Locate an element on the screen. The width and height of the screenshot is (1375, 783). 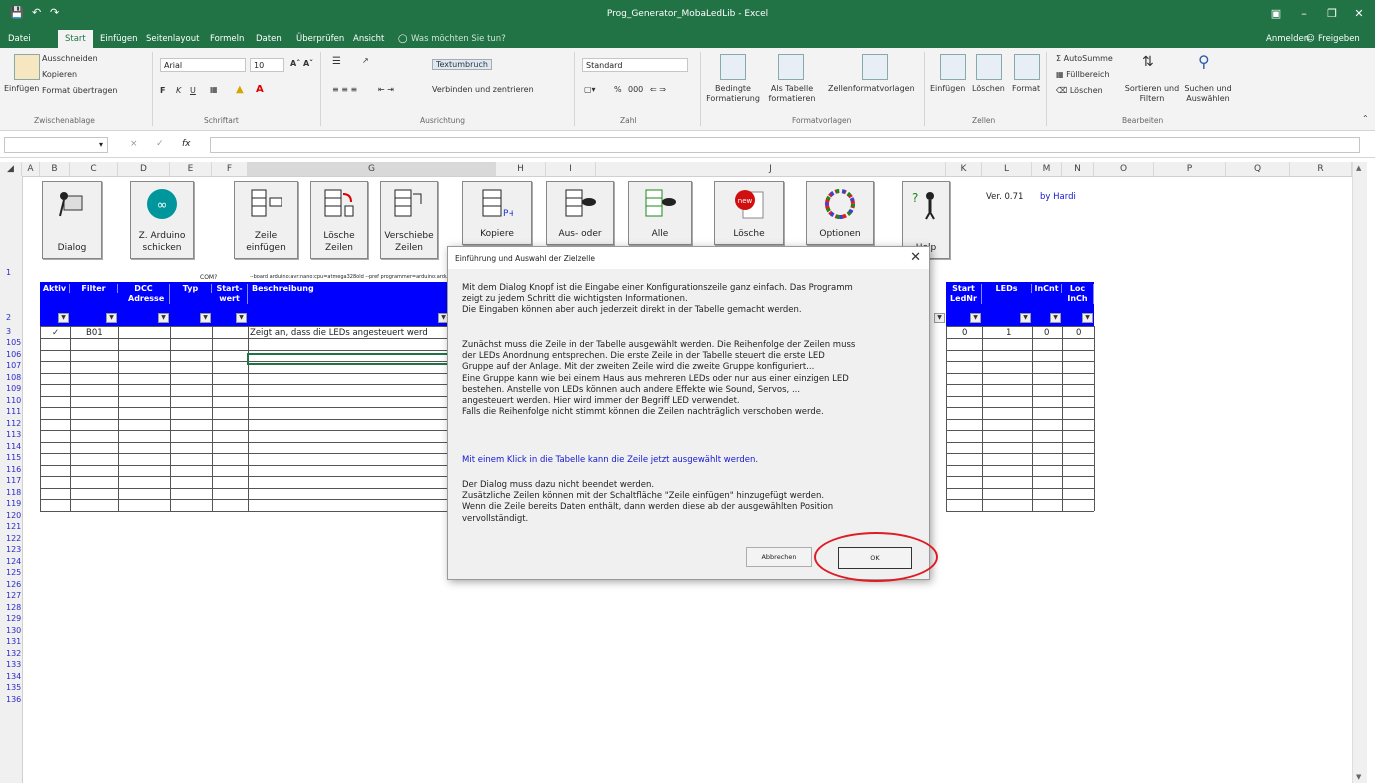
font-color-icon: A is located at coordinates (260, 89).